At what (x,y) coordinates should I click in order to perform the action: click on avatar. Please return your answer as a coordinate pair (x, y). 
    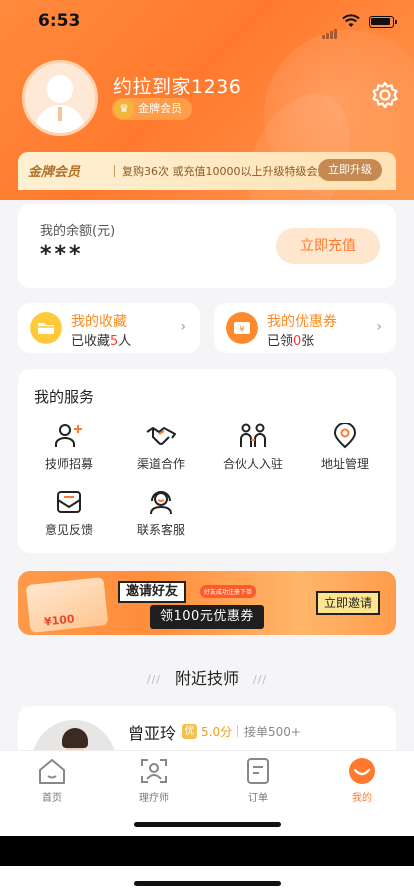
    Looking at the image, I should click on (60, 98).